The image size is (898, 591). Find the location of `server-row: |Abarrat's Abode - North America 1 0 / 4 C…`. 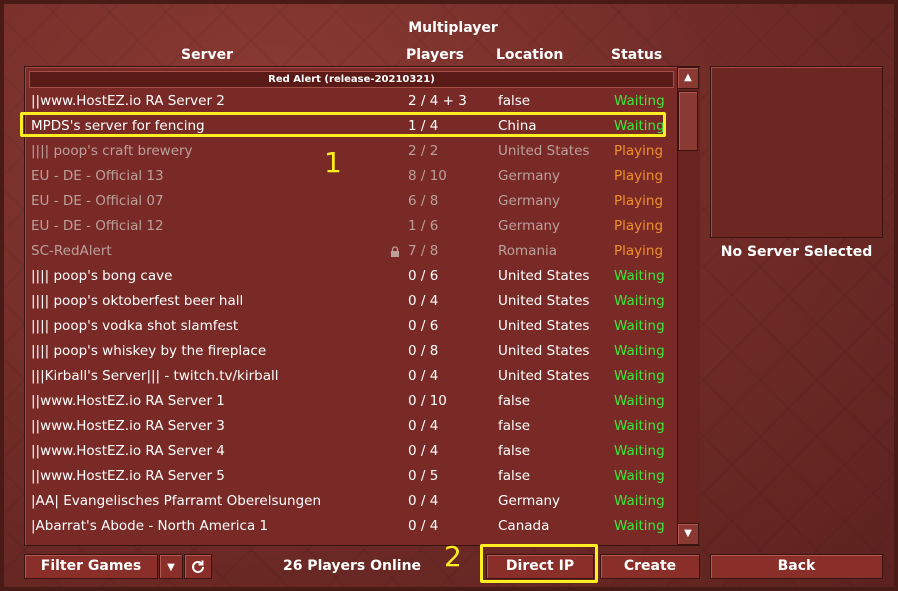

server-row: |Abarrat's Abode - North America 1 0 / 4 C… is located at coordinates (350, 526).